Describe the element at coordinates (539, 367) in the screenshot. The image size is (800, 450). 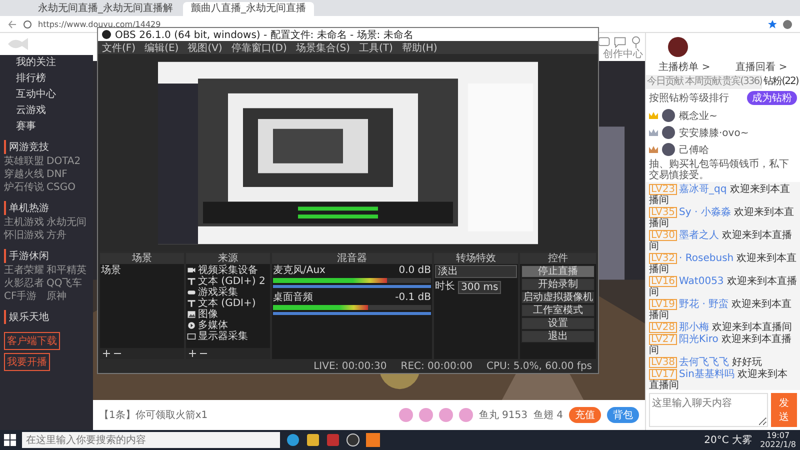
I see `status-text: CPU: 5.0%, 60.00 fps` at that location.